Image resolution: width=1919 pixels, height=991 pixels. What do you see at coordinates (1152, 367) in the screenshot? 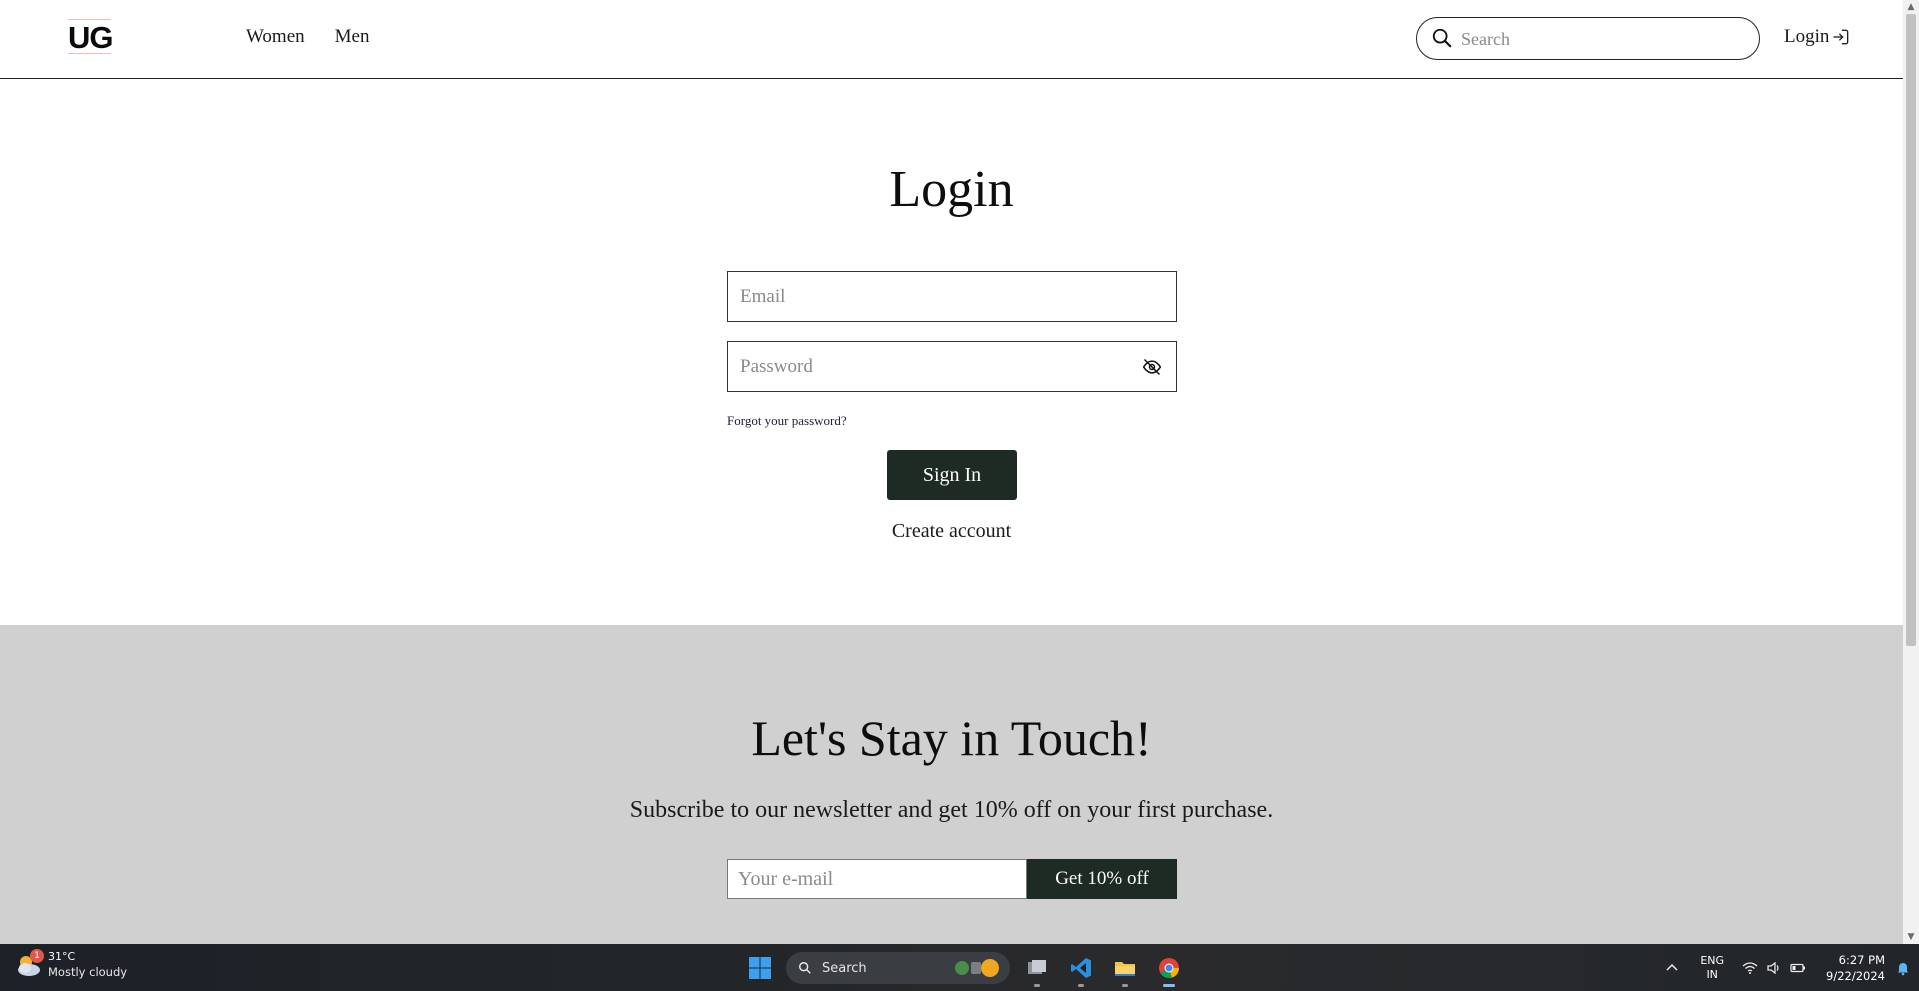
I see `hide-password-icon` at bounding box center [1152, 367].